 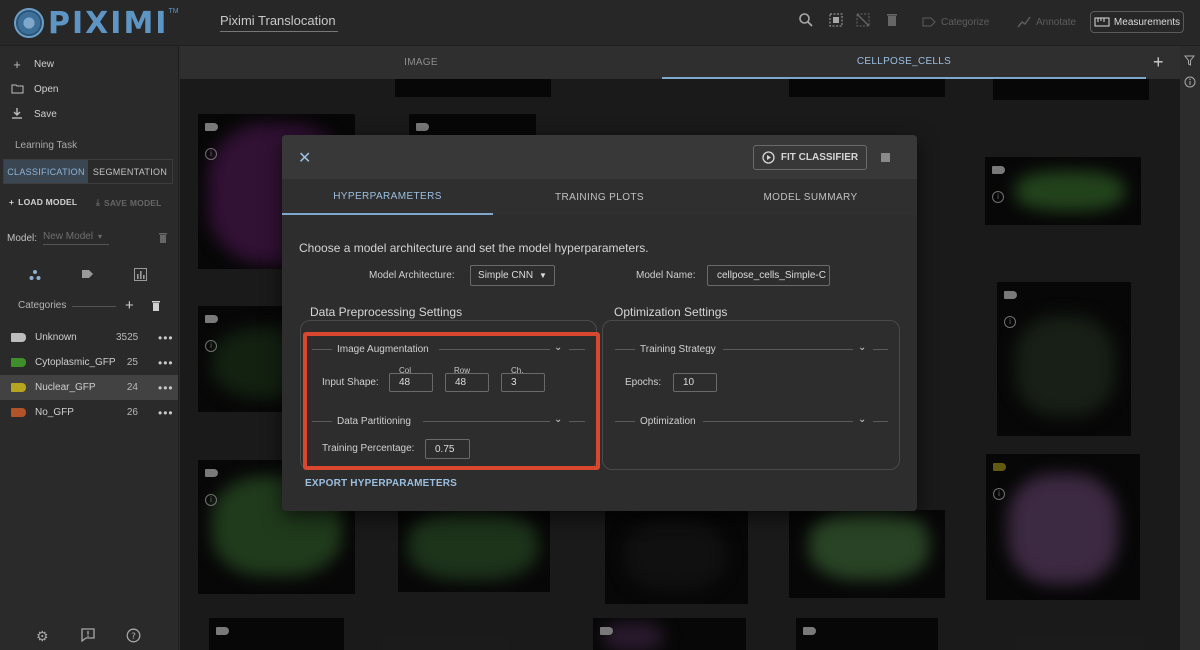 I want to click on learning-task-tabs: CLASSIFICATION SEGMENTATION, so click(x=88, y=171).